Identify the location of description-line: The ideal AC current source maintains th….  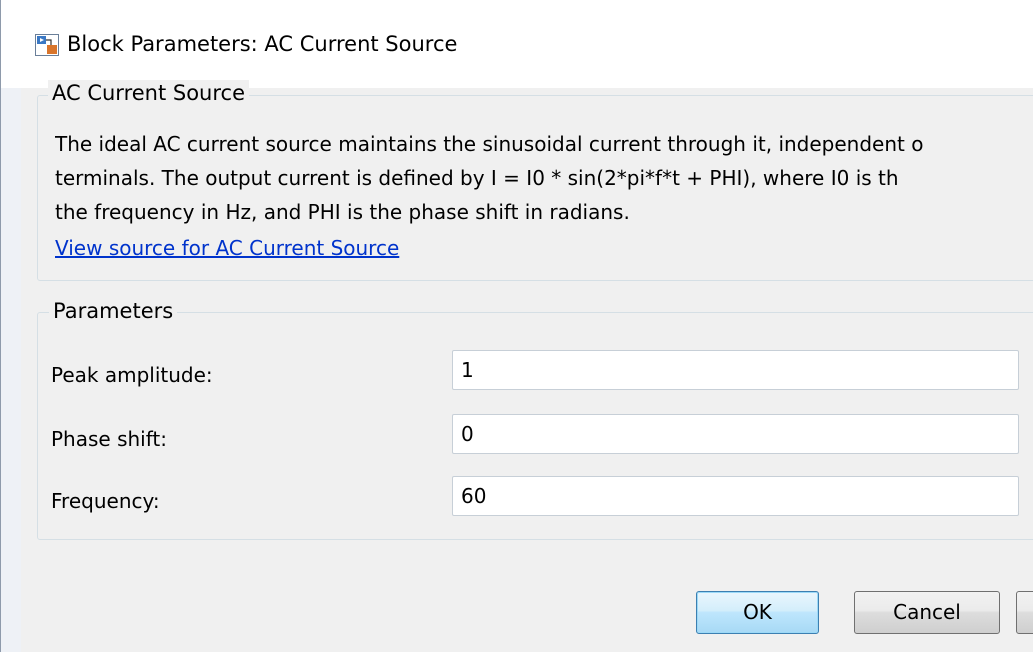
(489, 144).